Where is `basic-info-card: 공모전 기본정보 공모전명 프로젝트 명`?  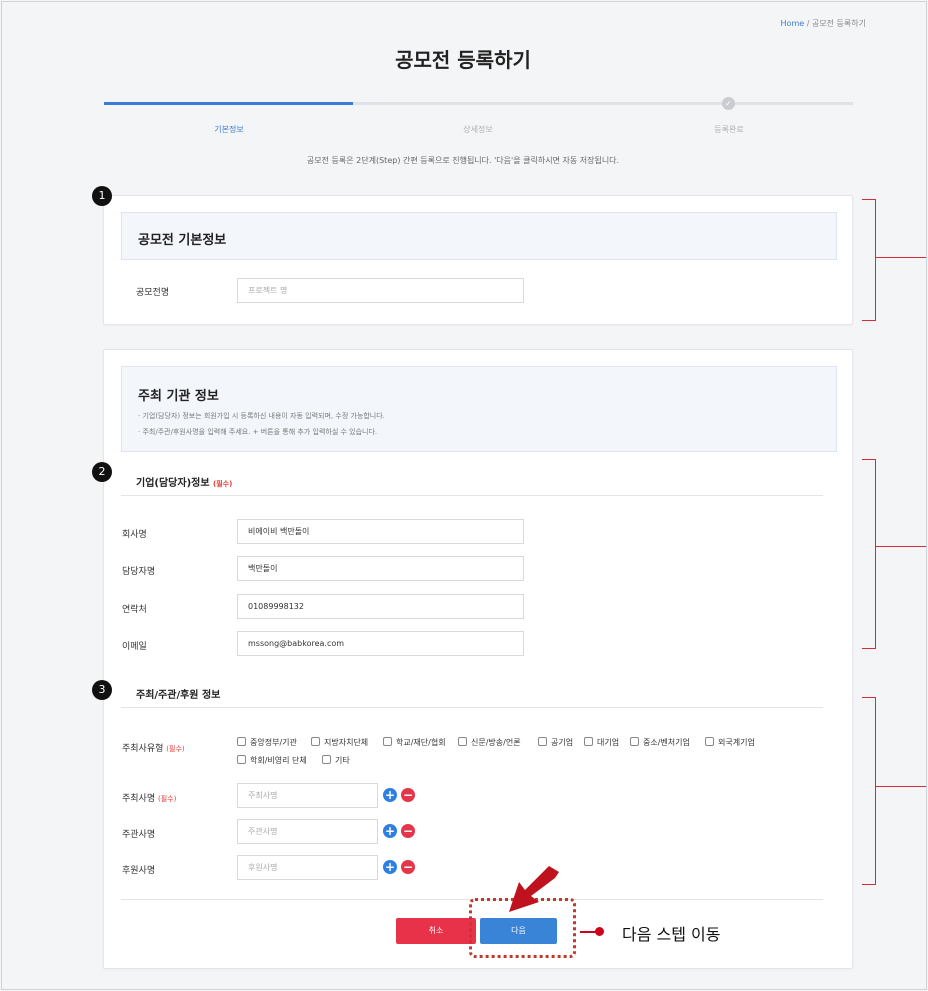
basic-info-card: 공모전 기본정보 공모전명 프로젝트 명 is located at coordinates (478, 260).